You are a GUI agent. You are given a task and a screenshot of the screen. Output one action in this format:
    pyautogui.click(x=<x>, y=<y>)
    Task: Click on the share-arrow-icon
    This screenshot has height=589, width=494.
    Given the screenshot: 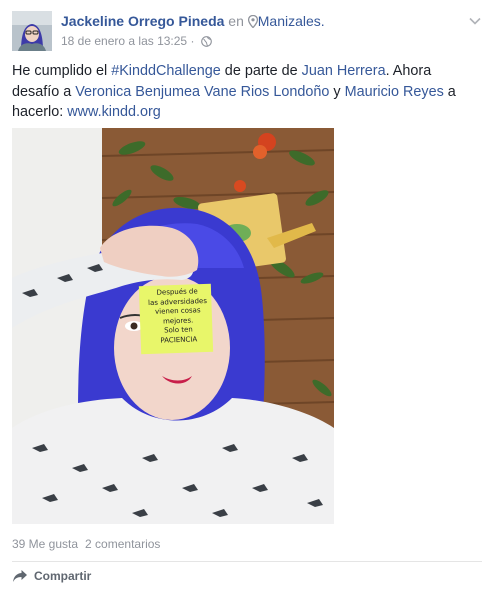 What is the action you would take?
    pyautogui.click(x=20, y=576)
    